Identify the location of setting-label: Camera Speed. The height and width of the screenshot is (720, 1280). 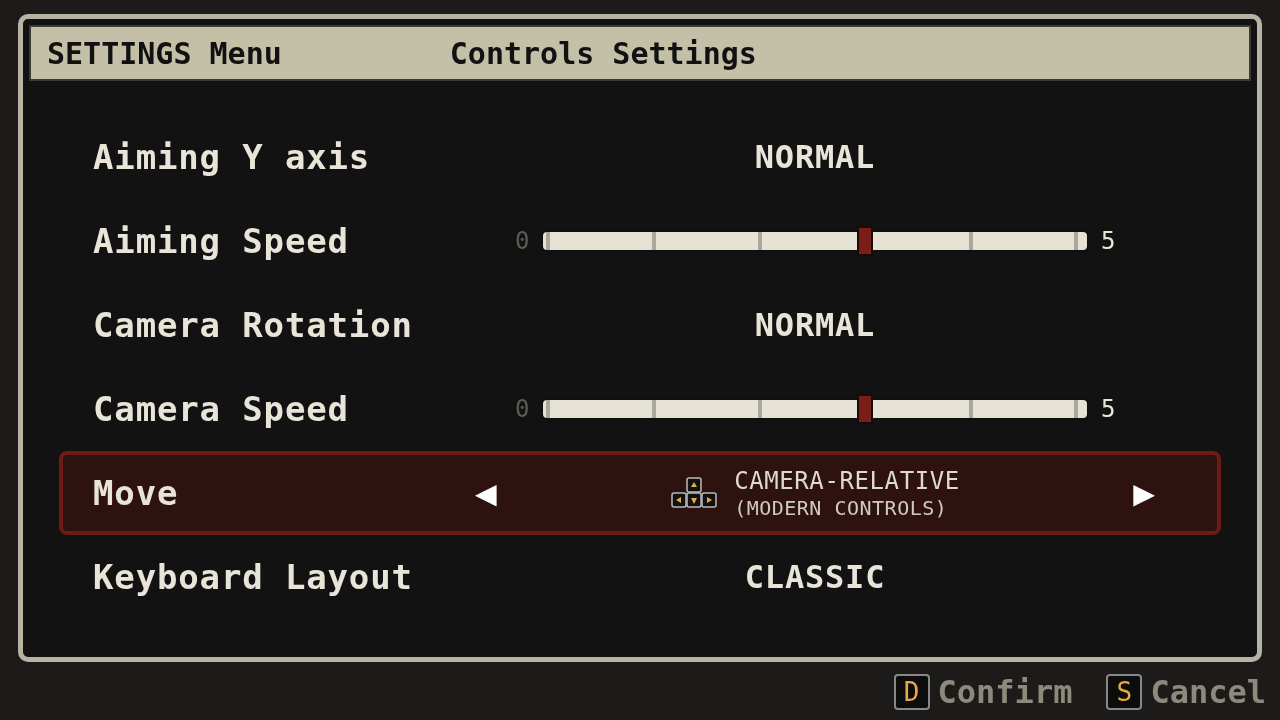
(221, 409).